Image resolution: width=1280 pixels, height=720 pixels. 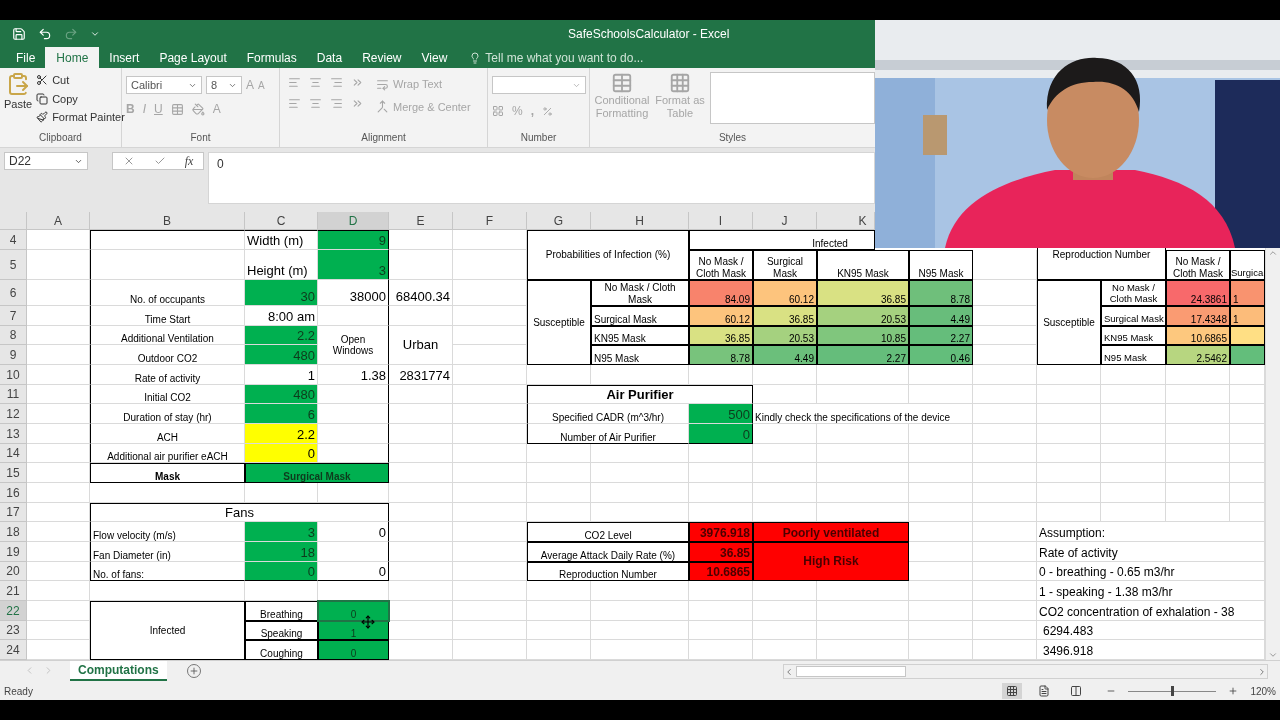 What do you see at coordinates (281, 293) in the screenshot?
I see `sheet-cell: 30` at bounding box center [281, 293].